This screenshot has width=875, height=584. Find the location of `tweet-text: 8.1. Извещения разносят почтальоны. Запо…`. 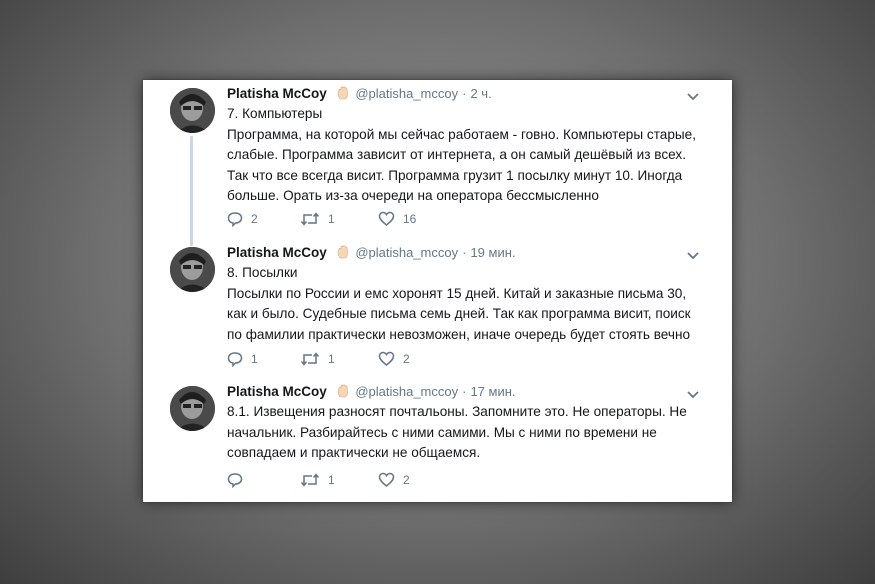

tweet-text: 8.1. Извещения разносят почтальоны. Запо… is located at coordinates (467, 433).